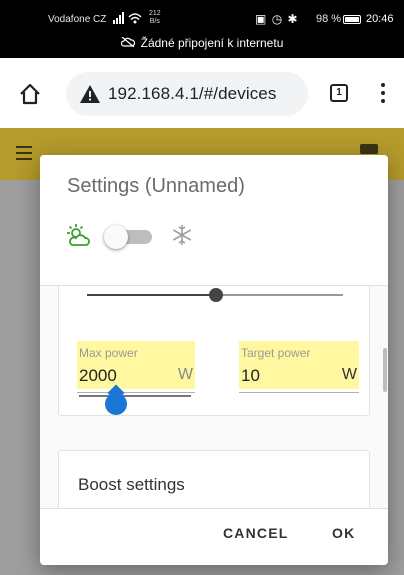 Image resolution: width=404 pixels, height=575 pixels. Describe the element at coordinates (261, 19) in the screenshot. I see `nfc-icon: ▣` at that location.